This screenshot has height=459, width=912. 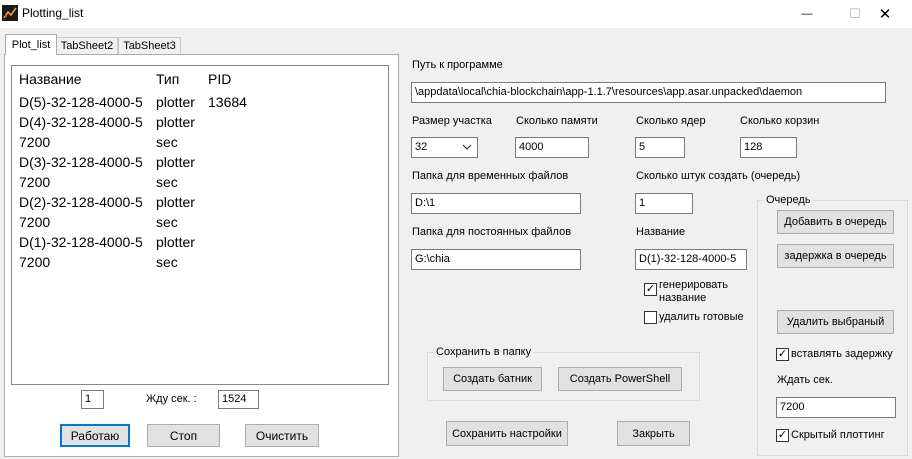 What do you see at coordinates (456, 14) in the screenshot?
I see `title-bar` at bounding box center [456, 14].